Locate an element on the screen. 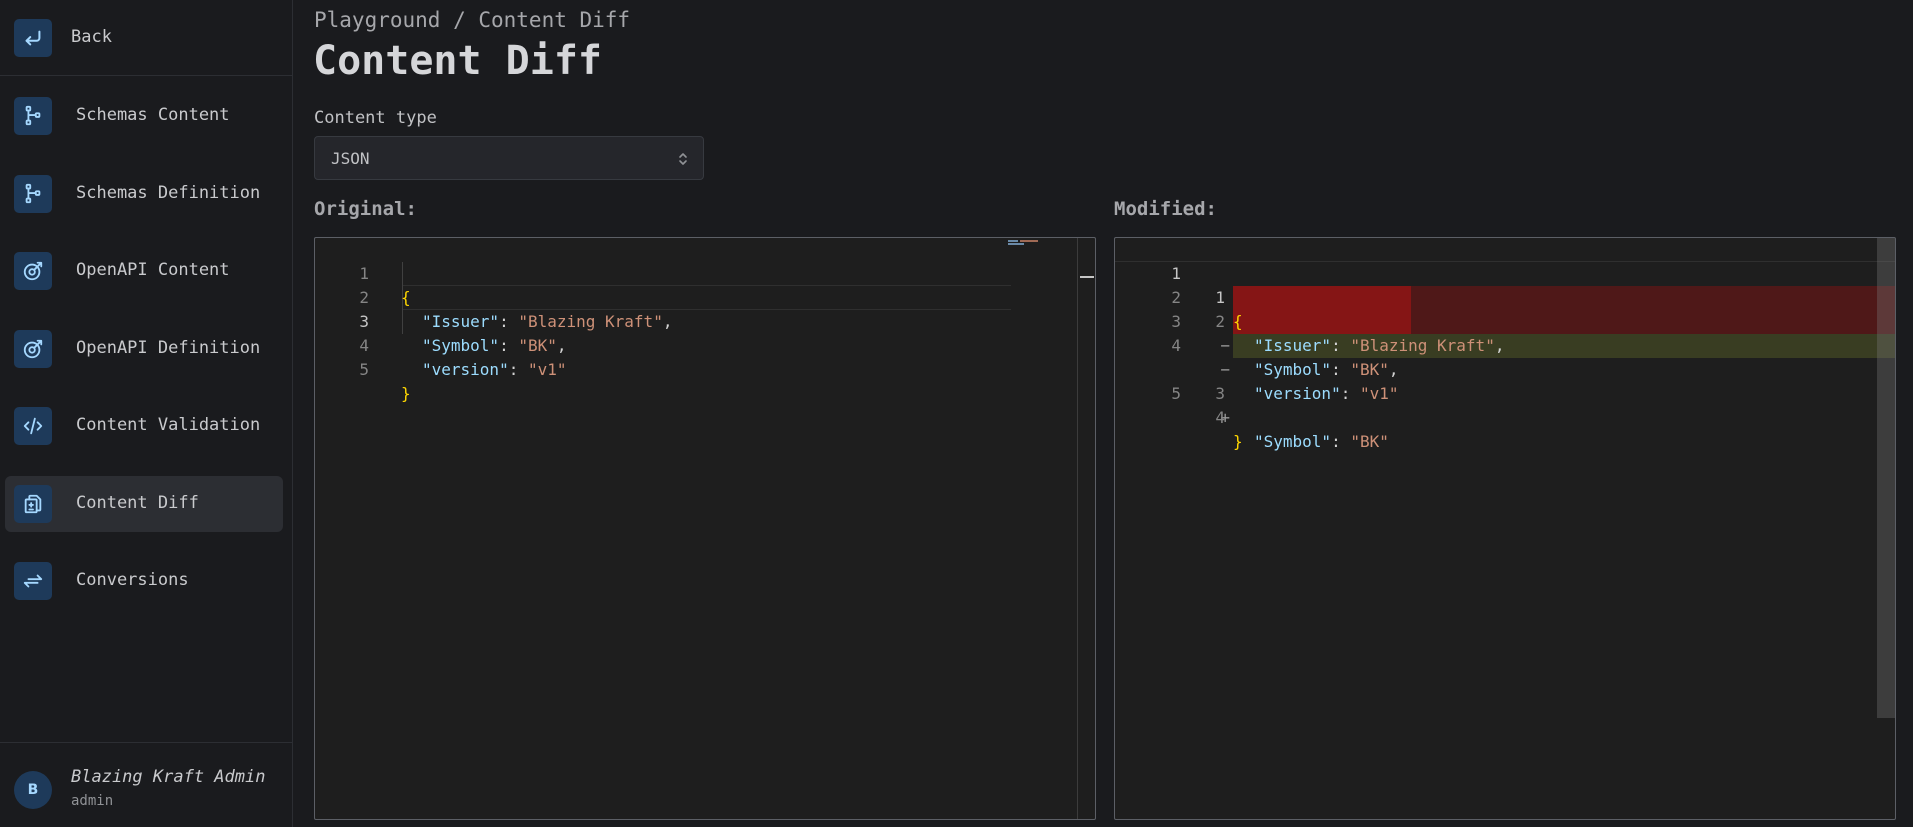 This screenshot has width=1913, height=827. sidebar-item-schemas-definition: Schemas Definition is located at coordinates (144, 194).